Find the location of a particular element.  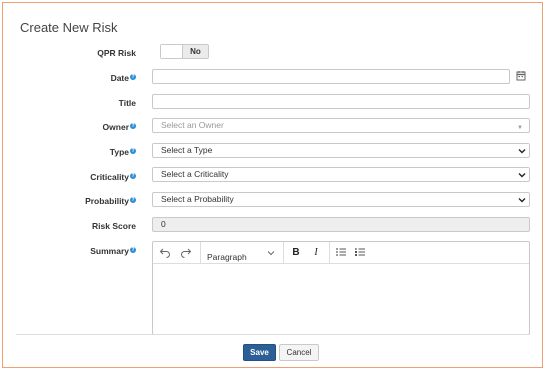

numbered-list-icon is located at coordinates (360, 252).